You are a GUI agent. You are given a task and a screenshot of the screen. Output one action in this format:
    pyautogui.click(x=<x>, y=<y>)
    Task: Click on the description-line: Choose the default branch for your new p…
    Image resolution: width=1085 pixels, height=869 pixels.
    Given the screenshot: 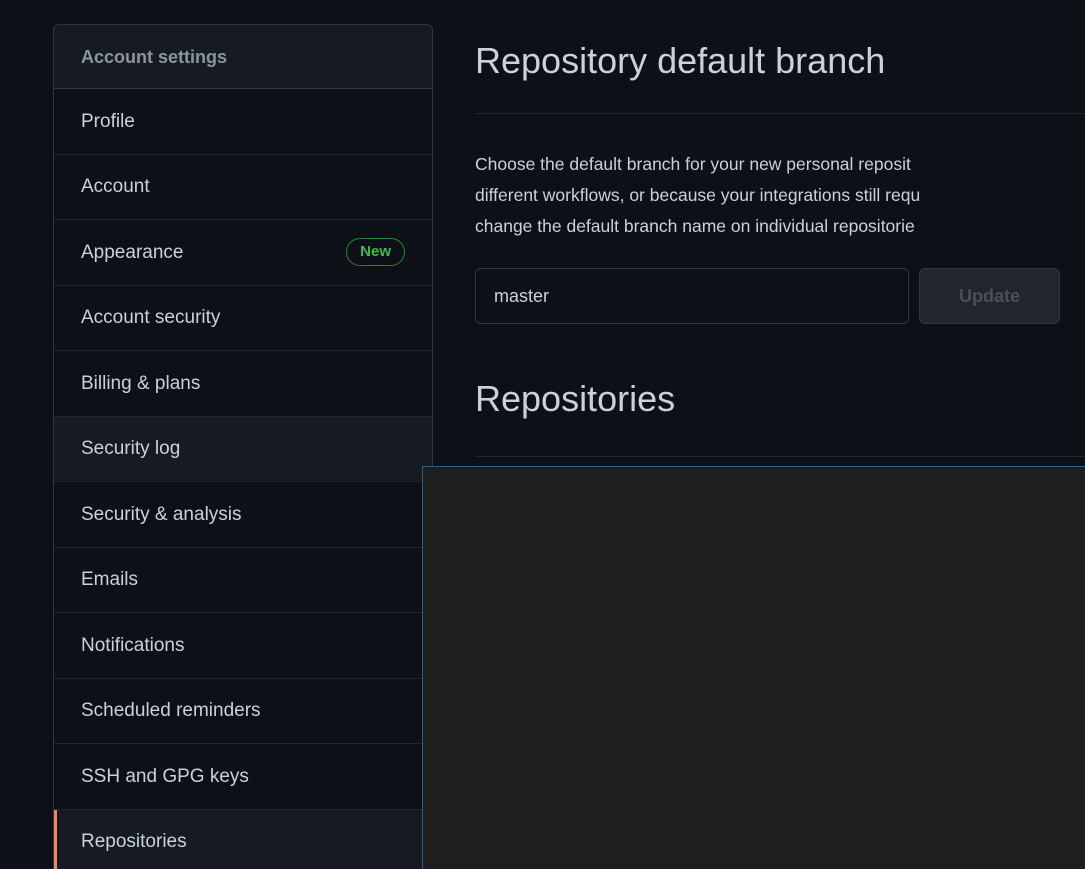 What is the action you would take?
    pyautogui.click(x=693, y=164)
    